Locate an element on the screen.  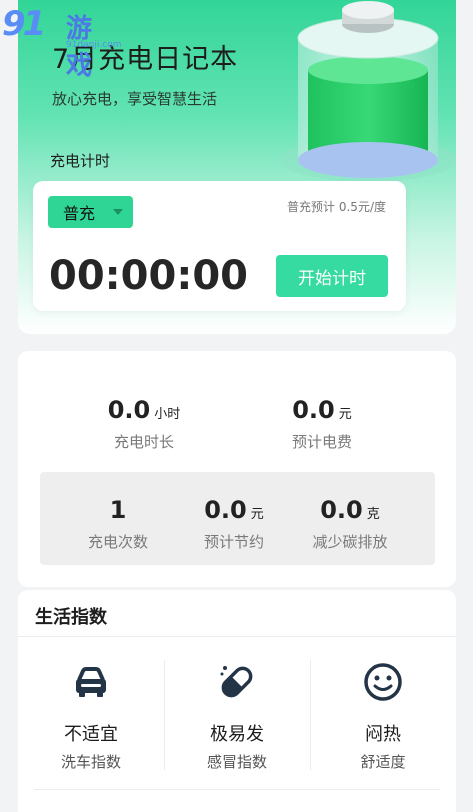
stat-duration: 0.0 小时 充电时长 is located at coordinates (144, 424).